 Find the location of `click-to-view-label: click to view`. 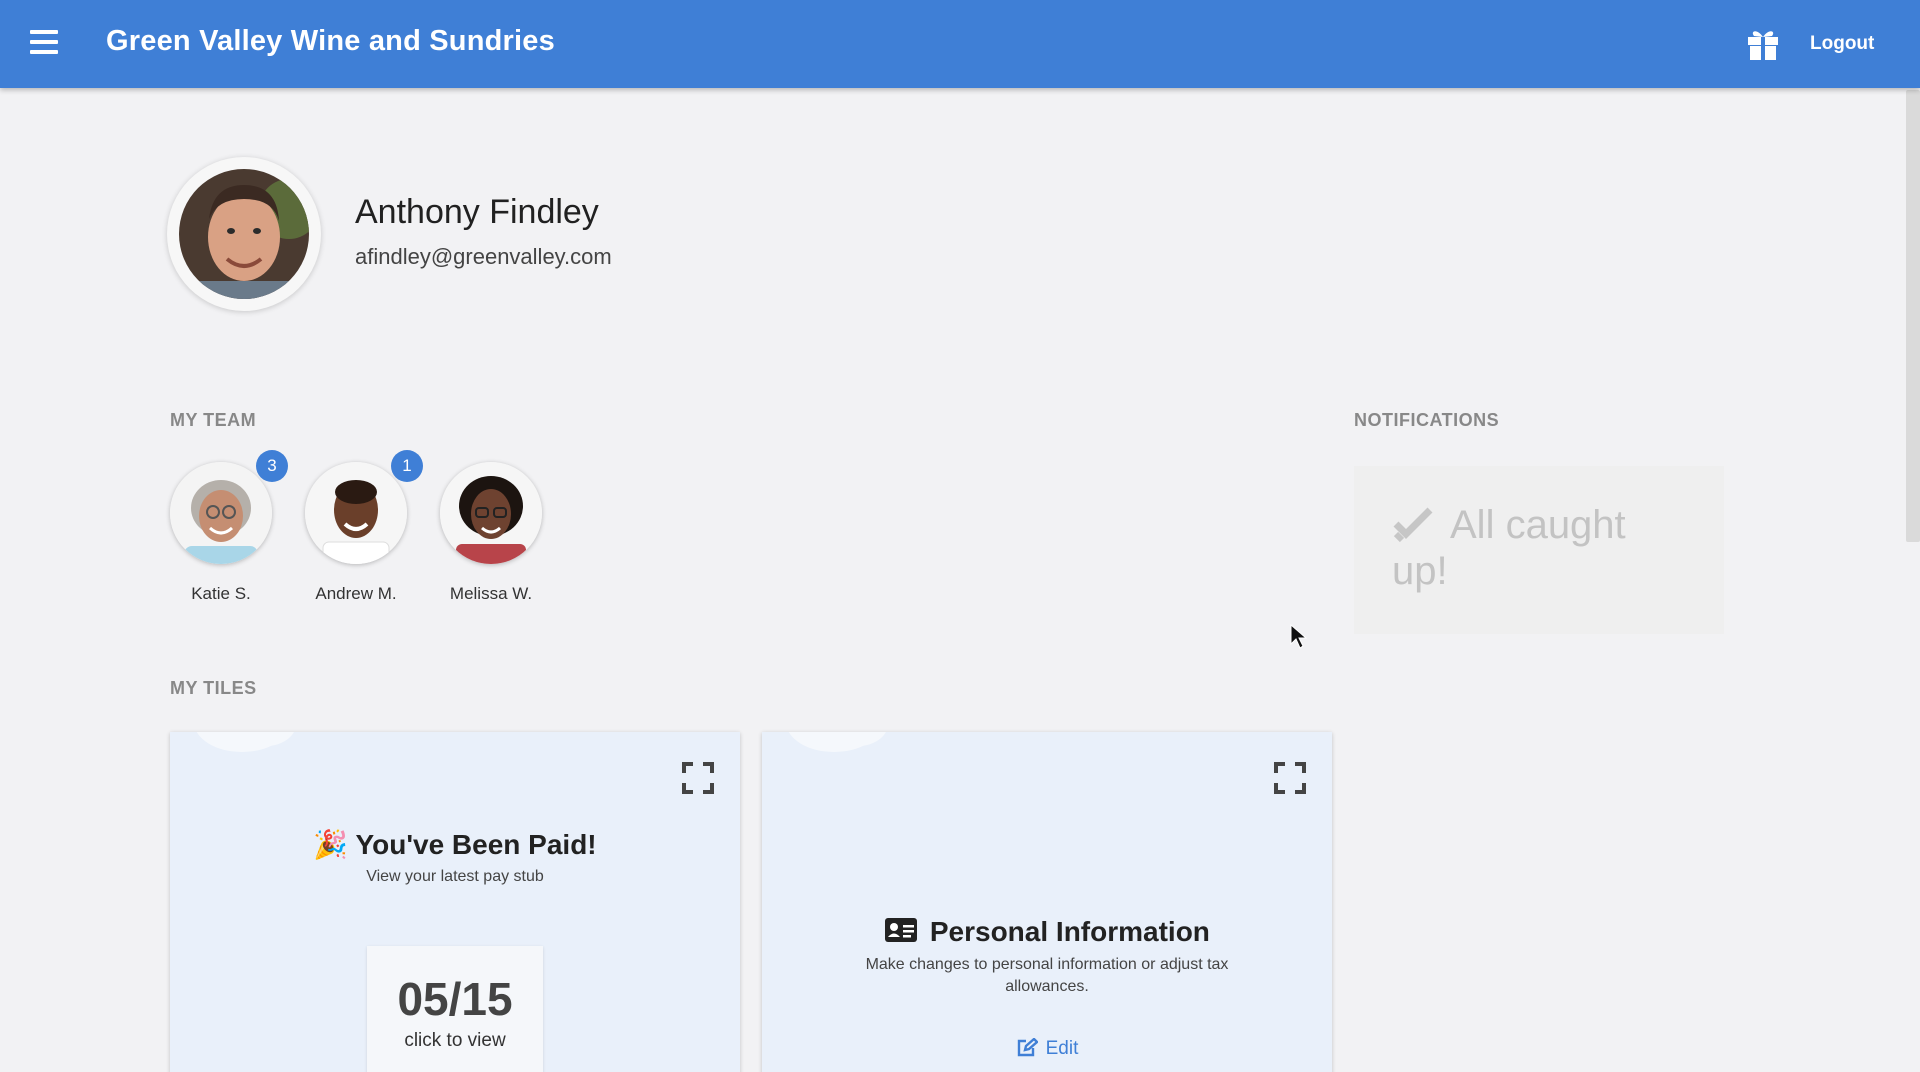

click-to-view-label: click to view is located at coordinates (455, 1040).